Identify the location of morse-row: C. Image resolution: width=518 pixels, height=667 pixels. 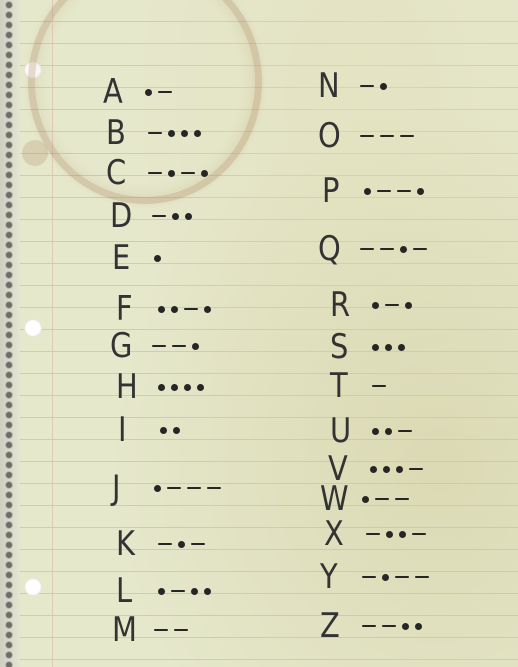
(157, 173).